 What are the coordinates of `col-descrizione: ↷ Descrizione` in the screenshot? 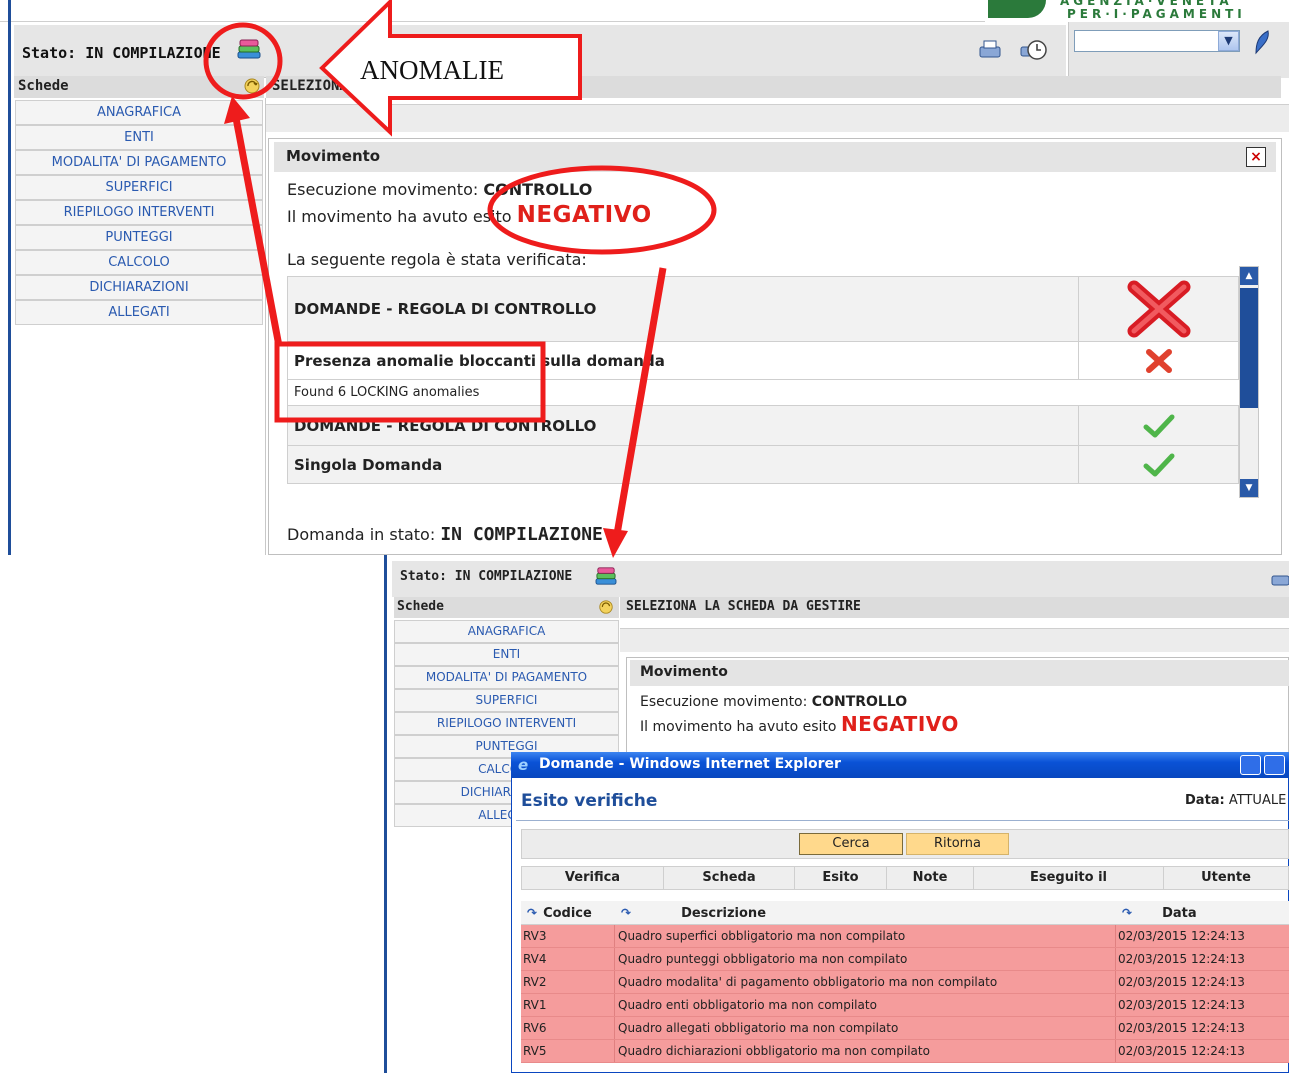 It's located at (865, 912).